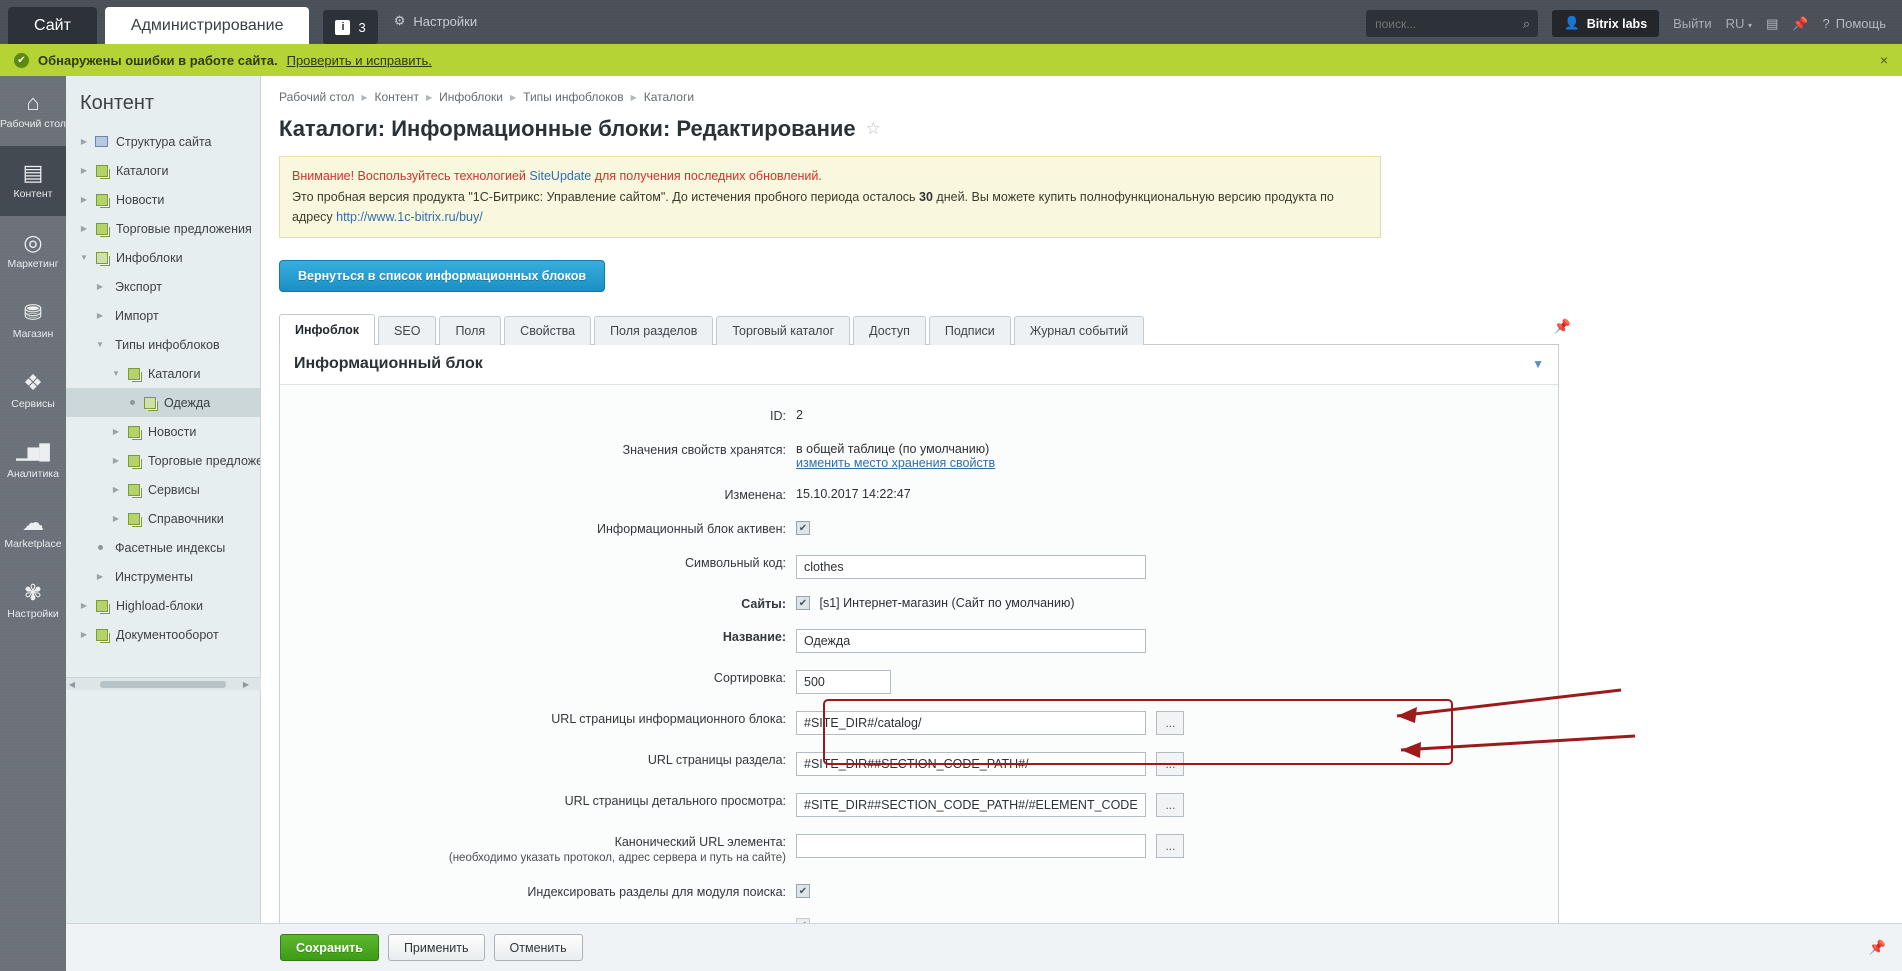 This screenshot has height=971, width=1902. Describe the element at coordinates (359, 60) in the screenshot. I see `alert-fix-link: Проверить и исправить.` at that location.